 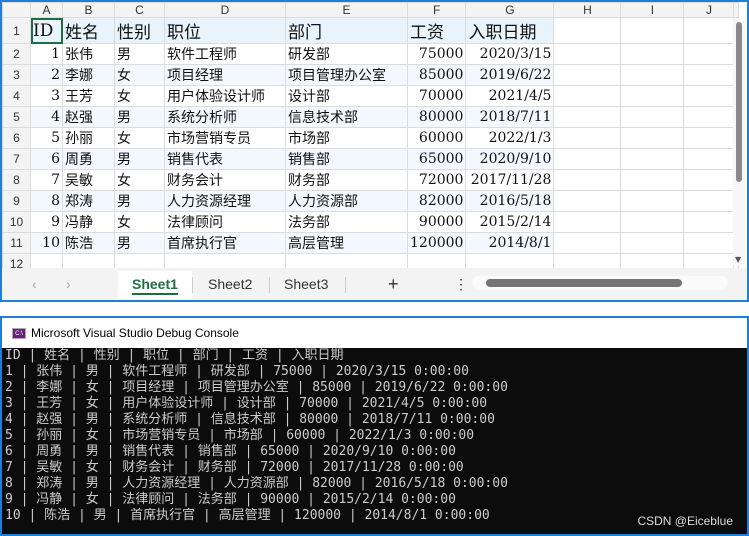 I want to click on cell: 4, so click(x=46, y=117).